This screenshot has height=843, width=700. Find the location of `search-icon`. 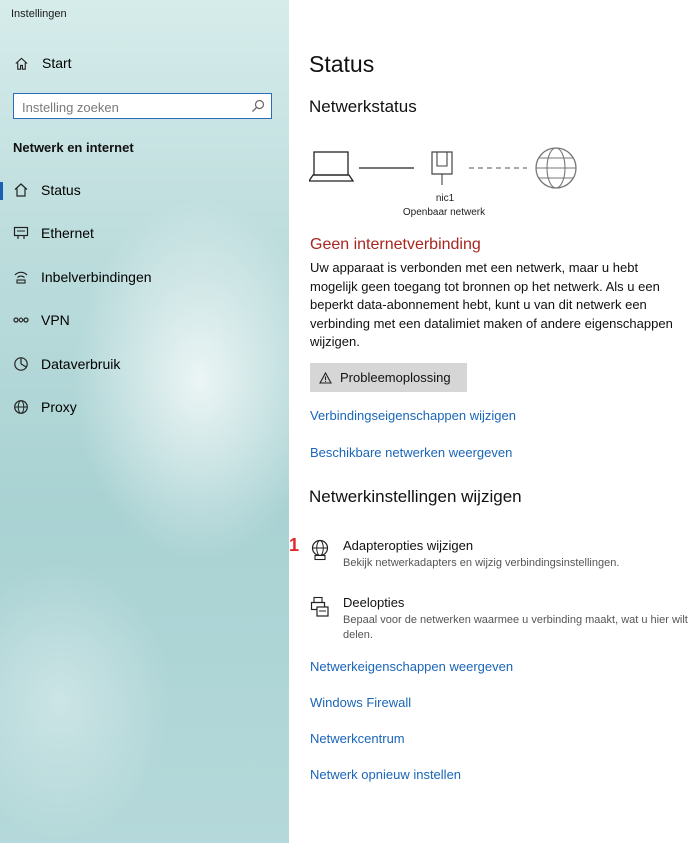

search-icon is located at coordinates (258, 106).